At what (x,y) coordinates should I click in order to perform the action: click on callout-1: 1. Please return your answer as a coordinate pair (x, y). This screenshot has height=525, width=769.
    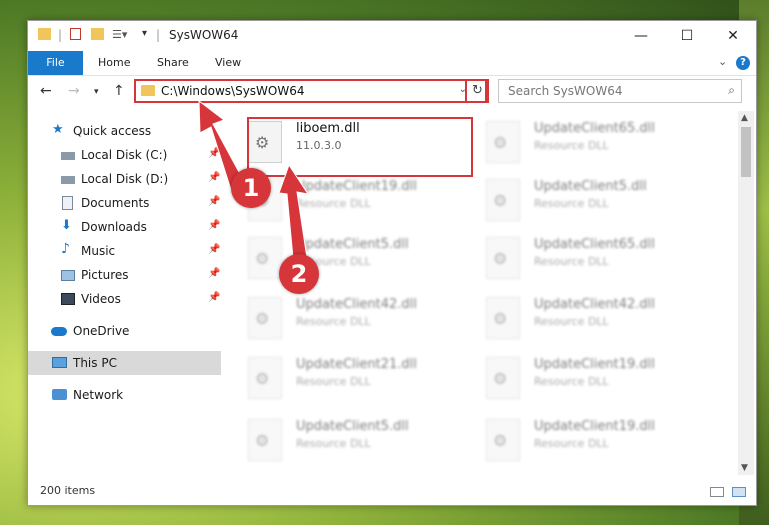
    Looking at the image, I should click on (251, 188).